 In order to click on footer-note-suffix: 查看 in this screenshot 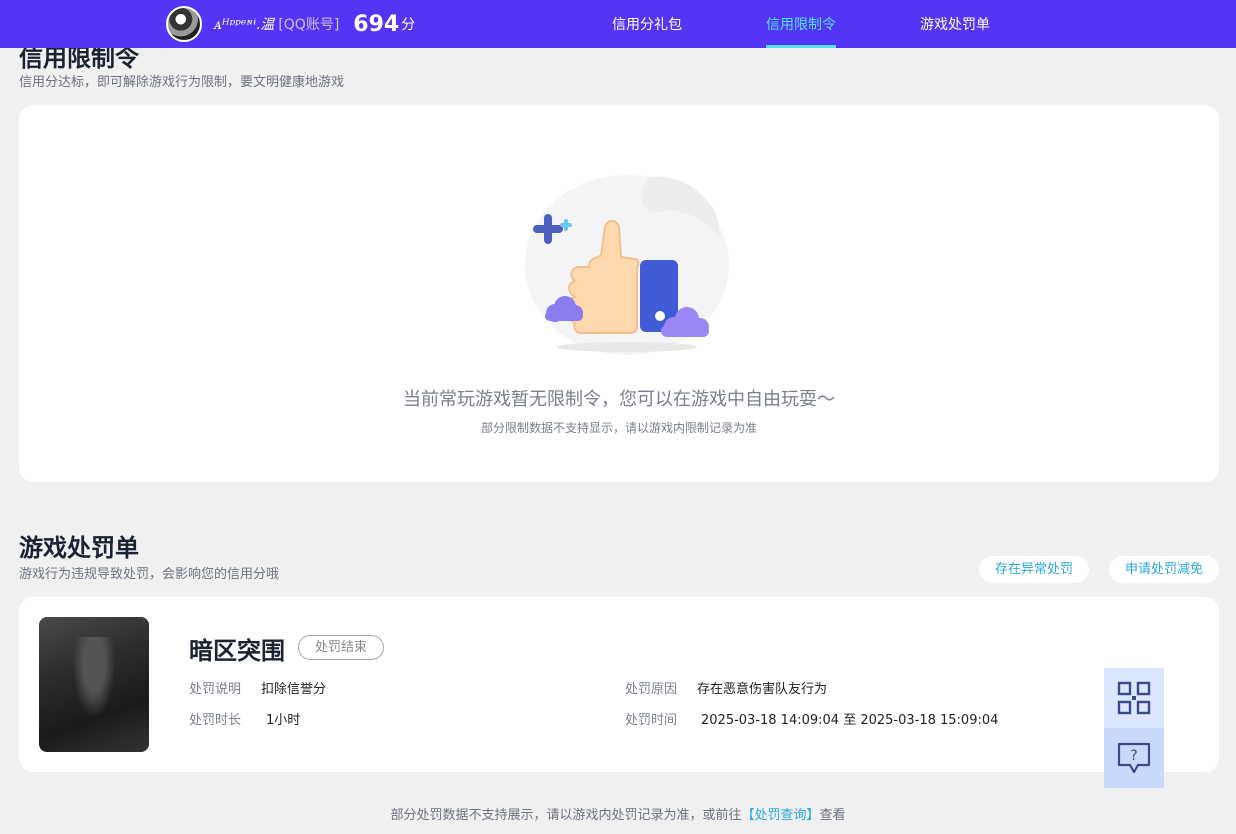, I will do `click(832, 815)`.